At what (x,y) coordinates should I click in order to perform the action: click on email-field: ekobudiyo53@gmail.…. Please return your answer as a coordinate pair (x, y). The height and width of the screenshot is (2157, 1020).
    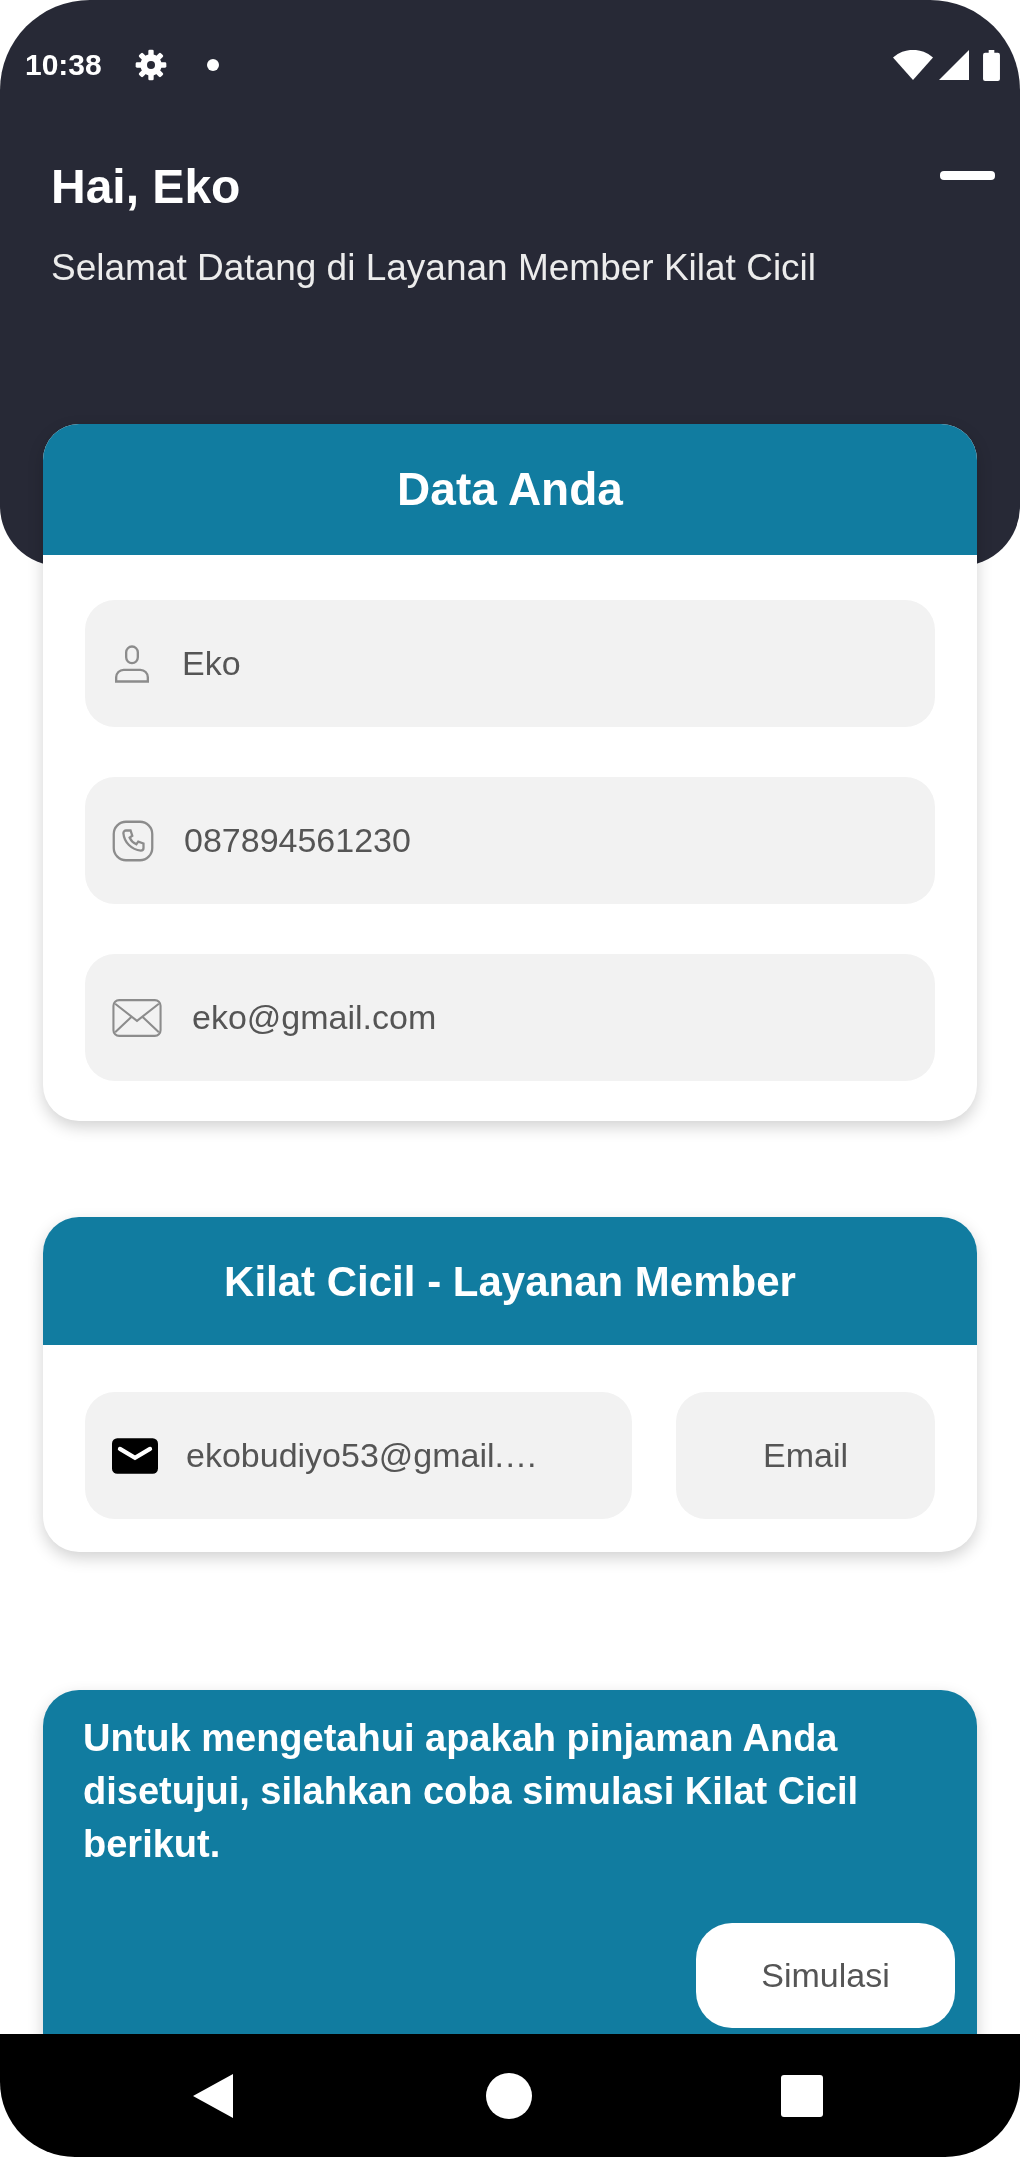
    Looking at the image, I should click on (358, 1455).